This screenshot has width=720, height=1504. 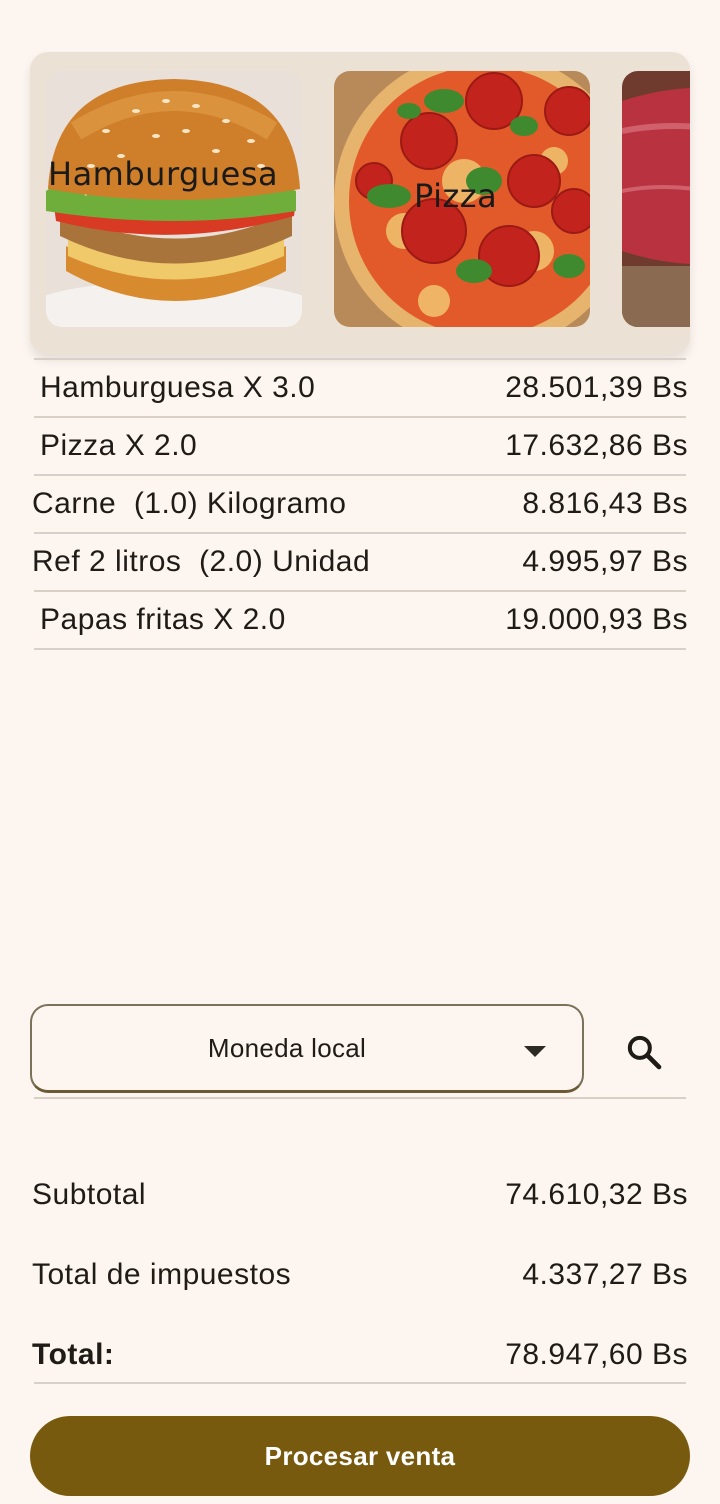 I want to click on list-item: Papas fritas X 2.0 19.000,93 Bs, so click(x=360, y=620).